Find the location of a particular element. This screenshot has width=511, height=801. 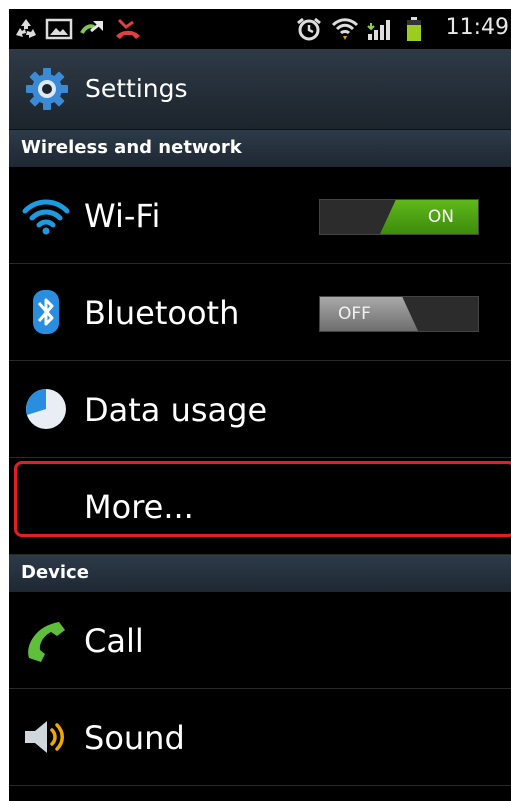

pie-chart-icon is located at coordinates (46, 409).